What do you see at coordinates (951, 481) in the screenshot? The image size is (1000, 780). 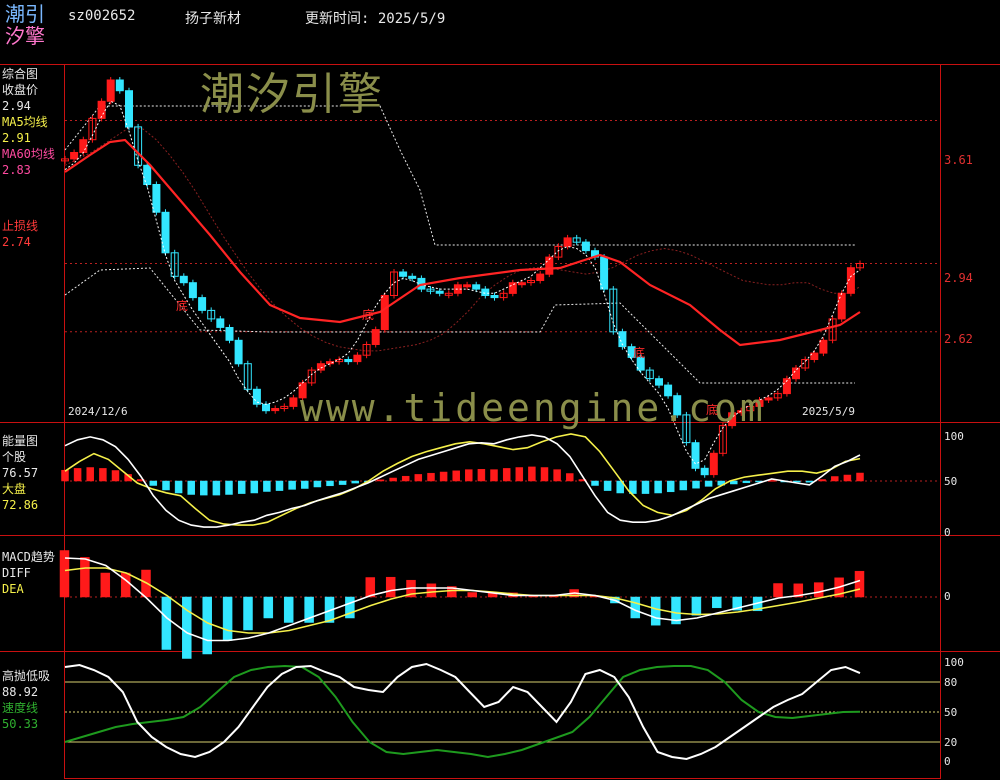 I see `energy-tick-50: 50` at bounding box center [951, 481].